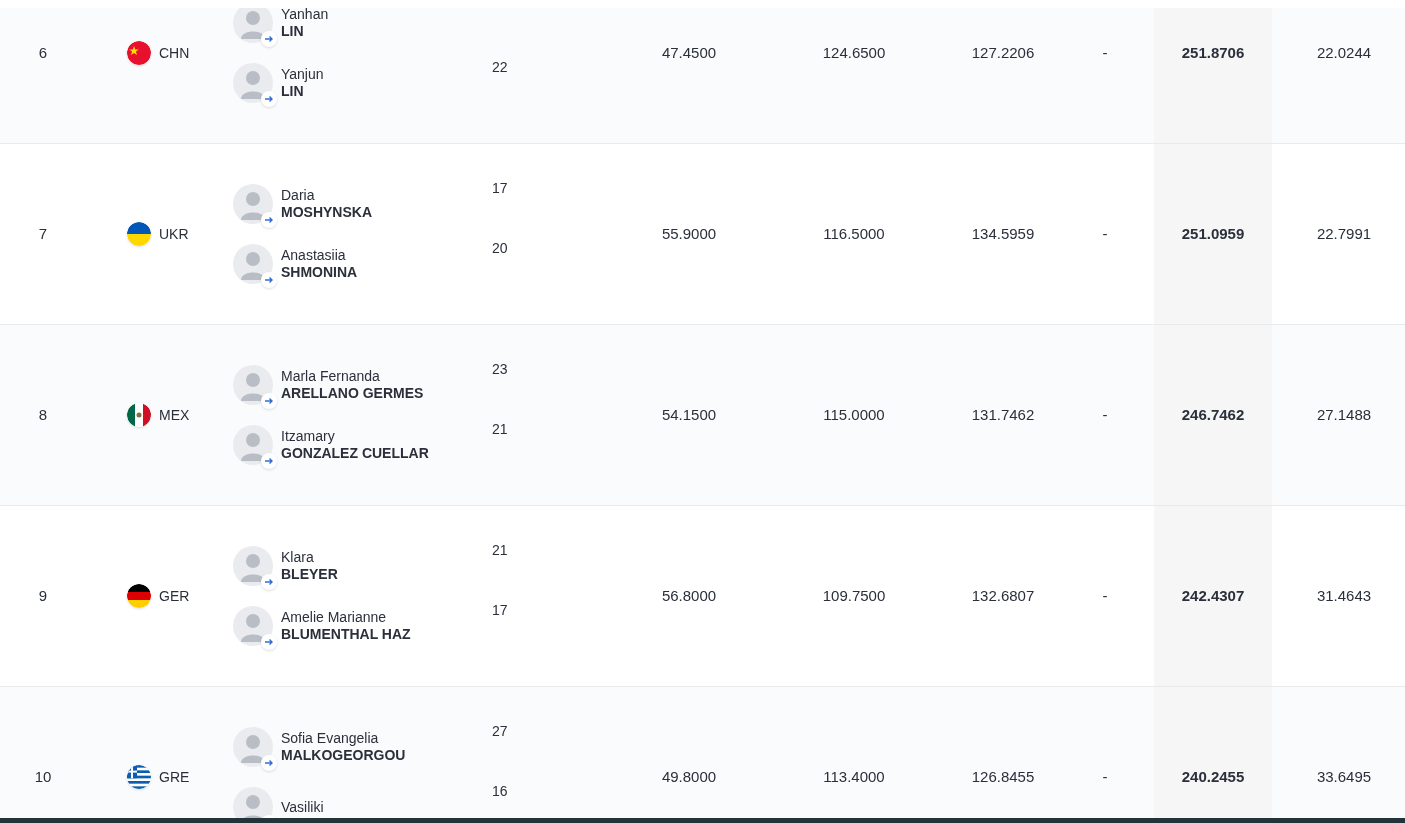 The width and height of the screenshot is (1405, 823). I want to click on rank: 8, so click(43, 414).